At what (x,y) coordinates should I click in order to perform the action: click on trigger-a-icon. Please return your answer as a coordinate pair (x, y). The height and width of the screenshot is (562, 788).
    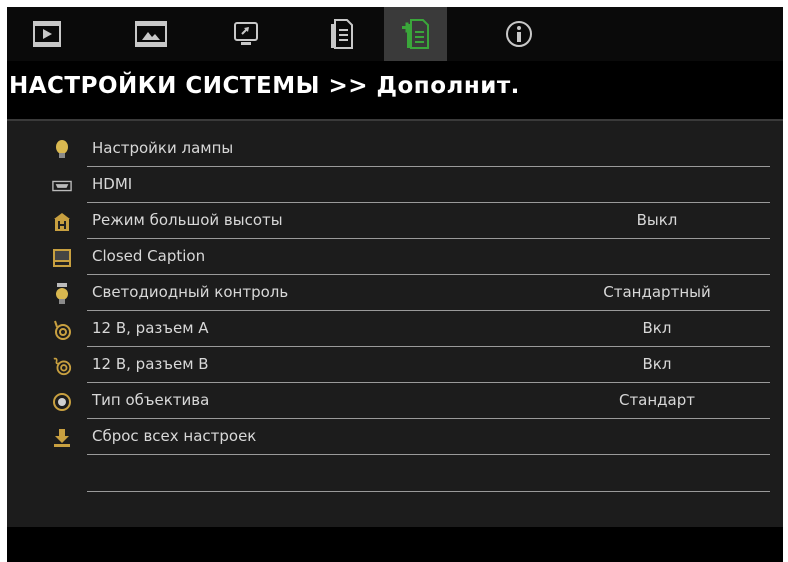
    Looking at the image, I should click on (62, 330).